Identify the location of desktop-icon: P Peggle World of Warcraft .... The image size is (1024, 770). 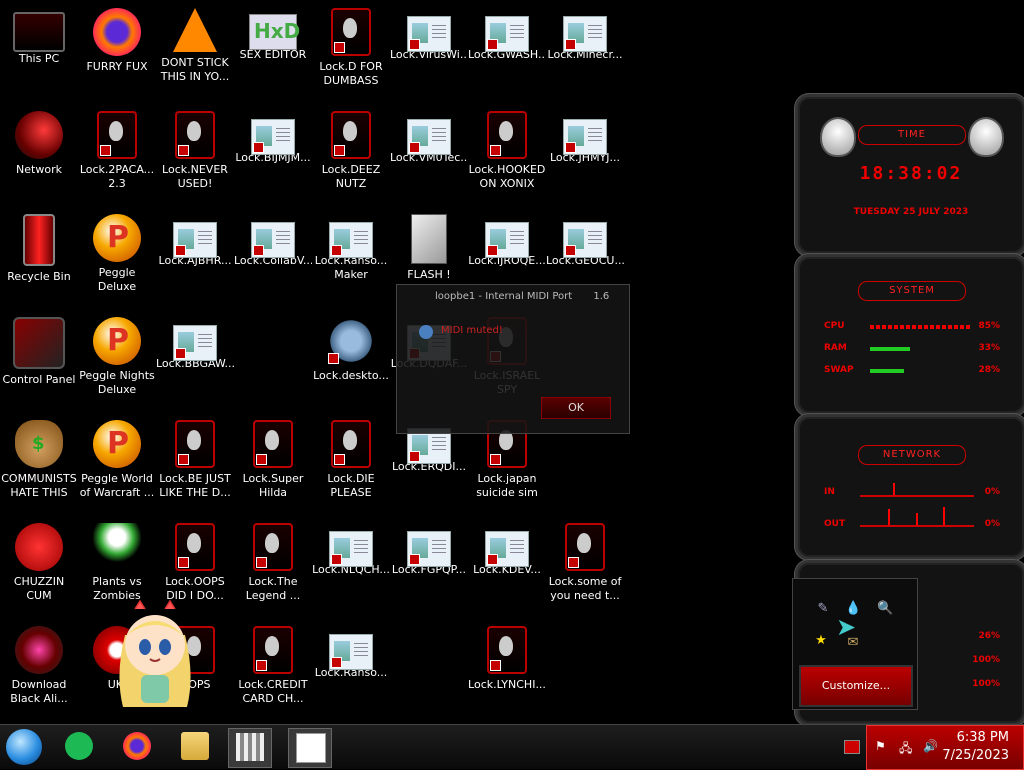
(117, 462).